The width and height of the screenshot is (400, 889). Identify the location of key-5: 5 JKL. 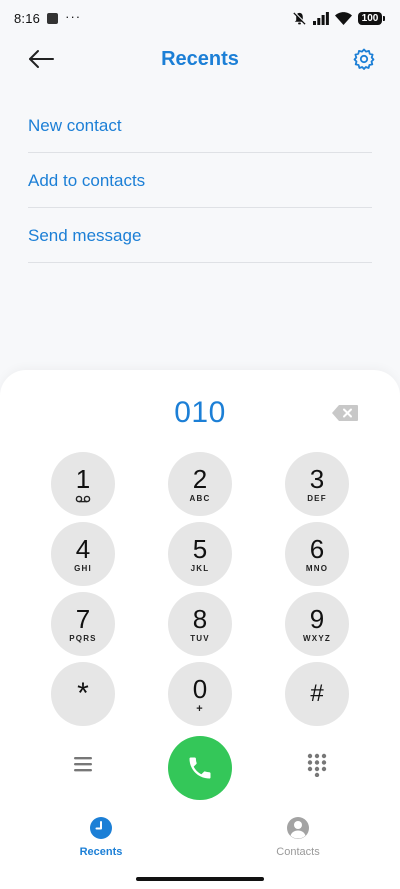
(200, 554).